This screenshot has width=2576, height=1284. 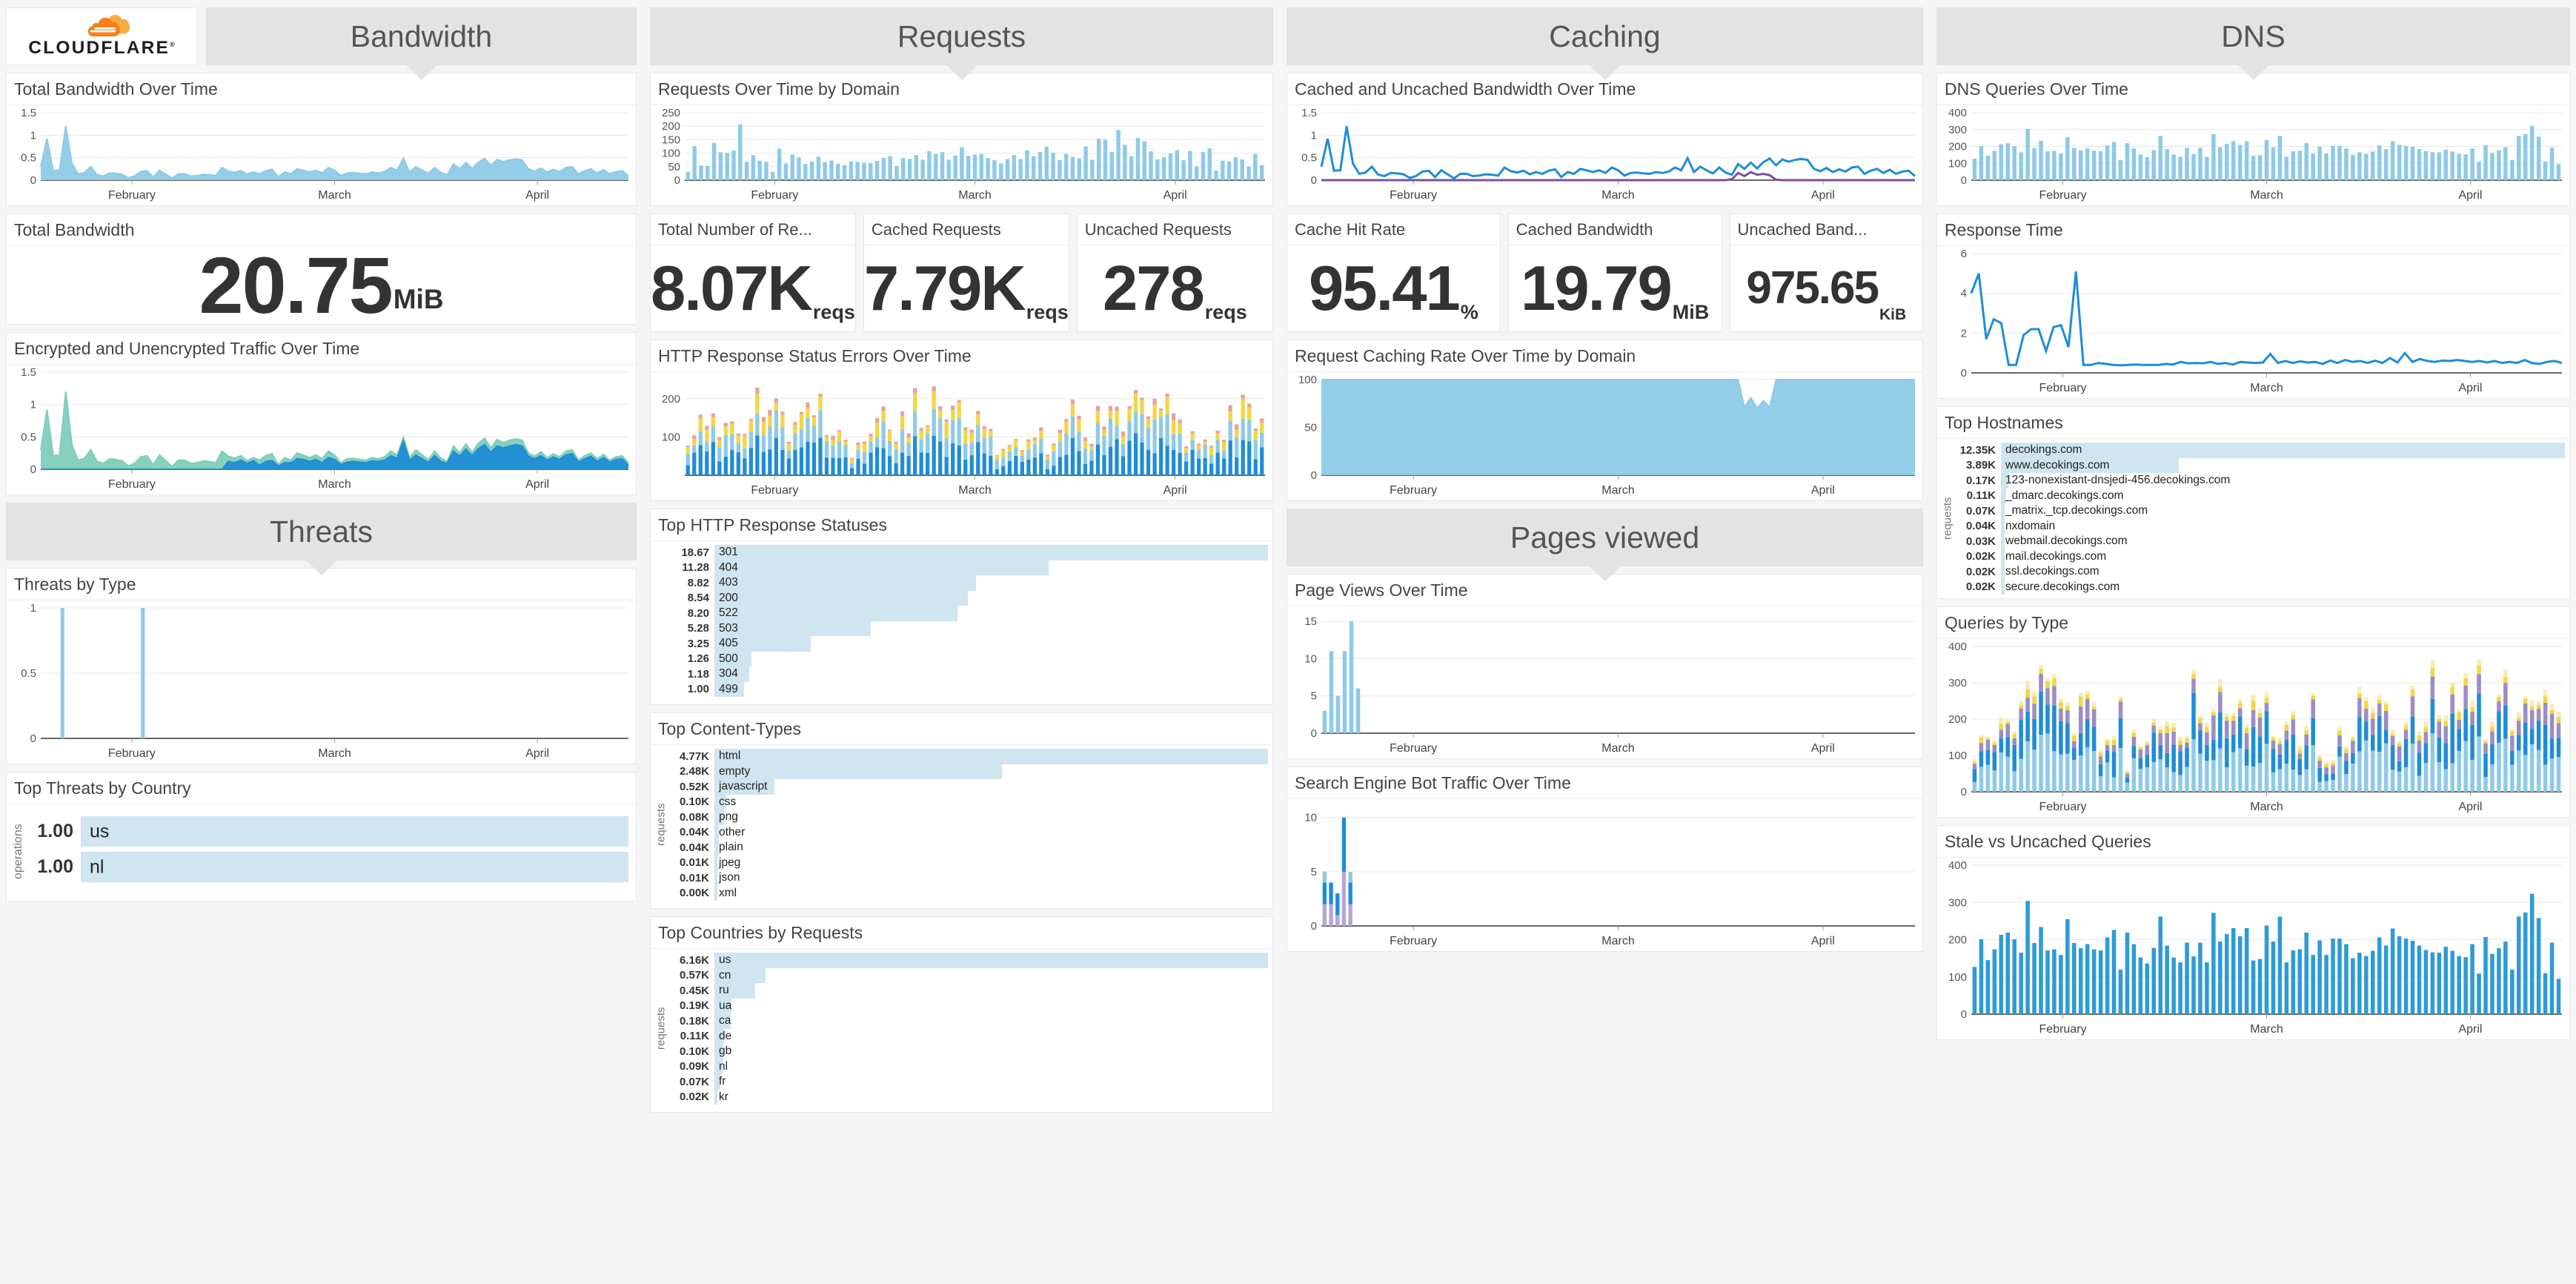 I want to click on list-item-label: jpeg, so click(x=730, y=862).